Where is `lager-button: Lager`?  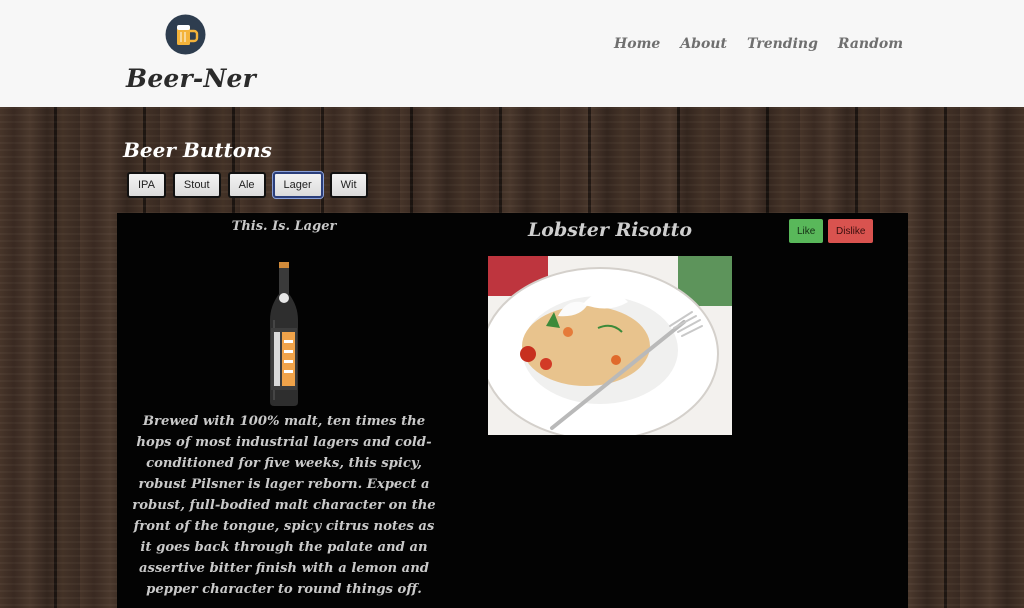
lager-button: Lager is located at coordinates (297, 185).